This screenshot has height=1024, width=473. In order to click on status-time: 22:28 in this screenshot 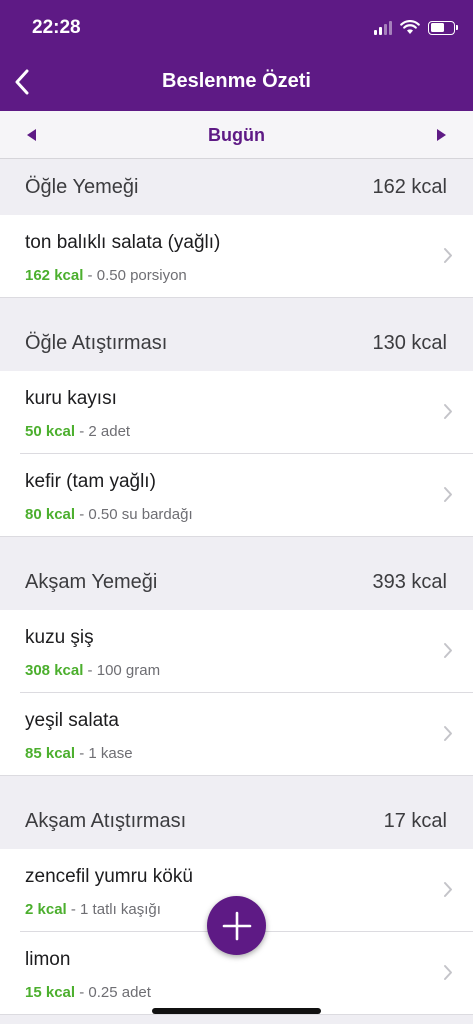, I will do `click(56, 27)`.